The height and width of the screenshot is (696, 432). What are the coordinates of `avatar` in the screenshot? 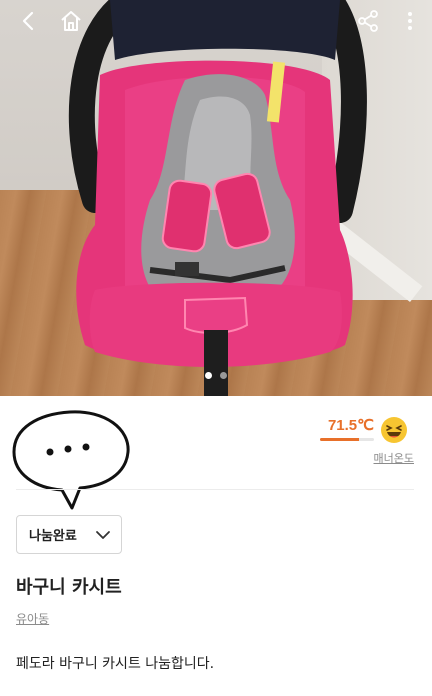 It's located at (72, 458).